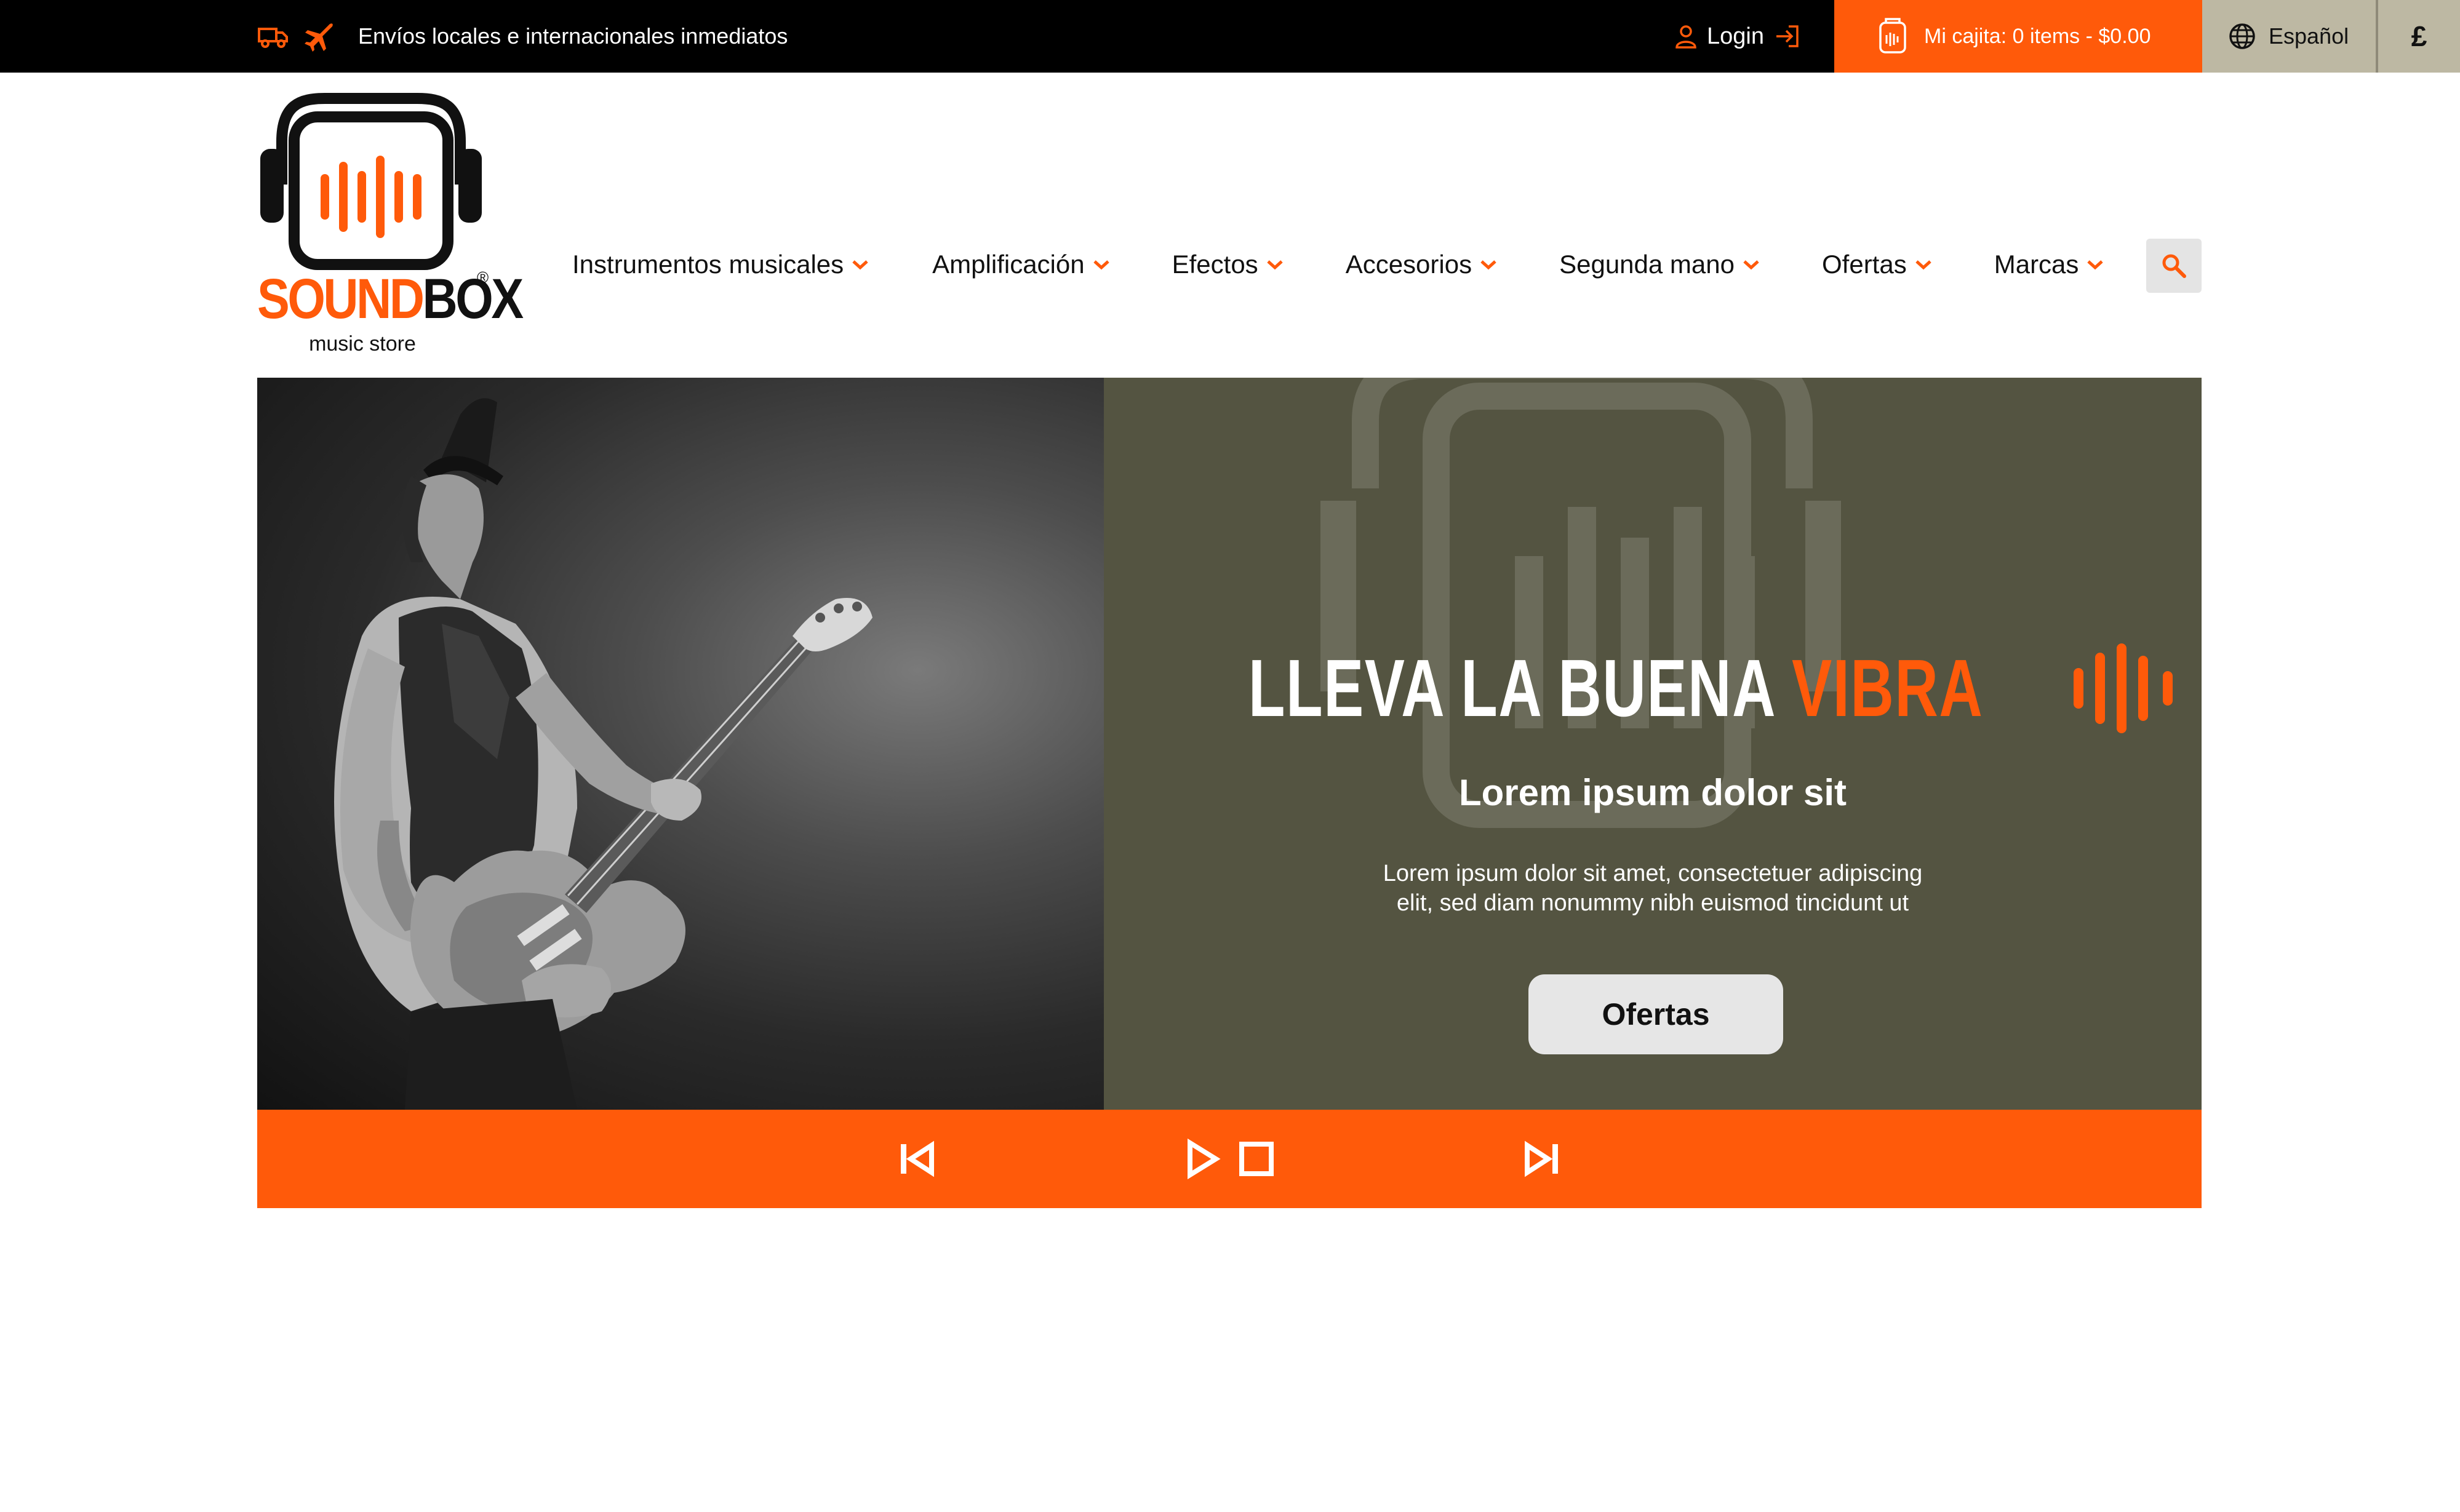 The height and width of the screenshot is (1512, 2460). I want to click on nav-item-ofertas: Ofertas, so click(1877, 264).